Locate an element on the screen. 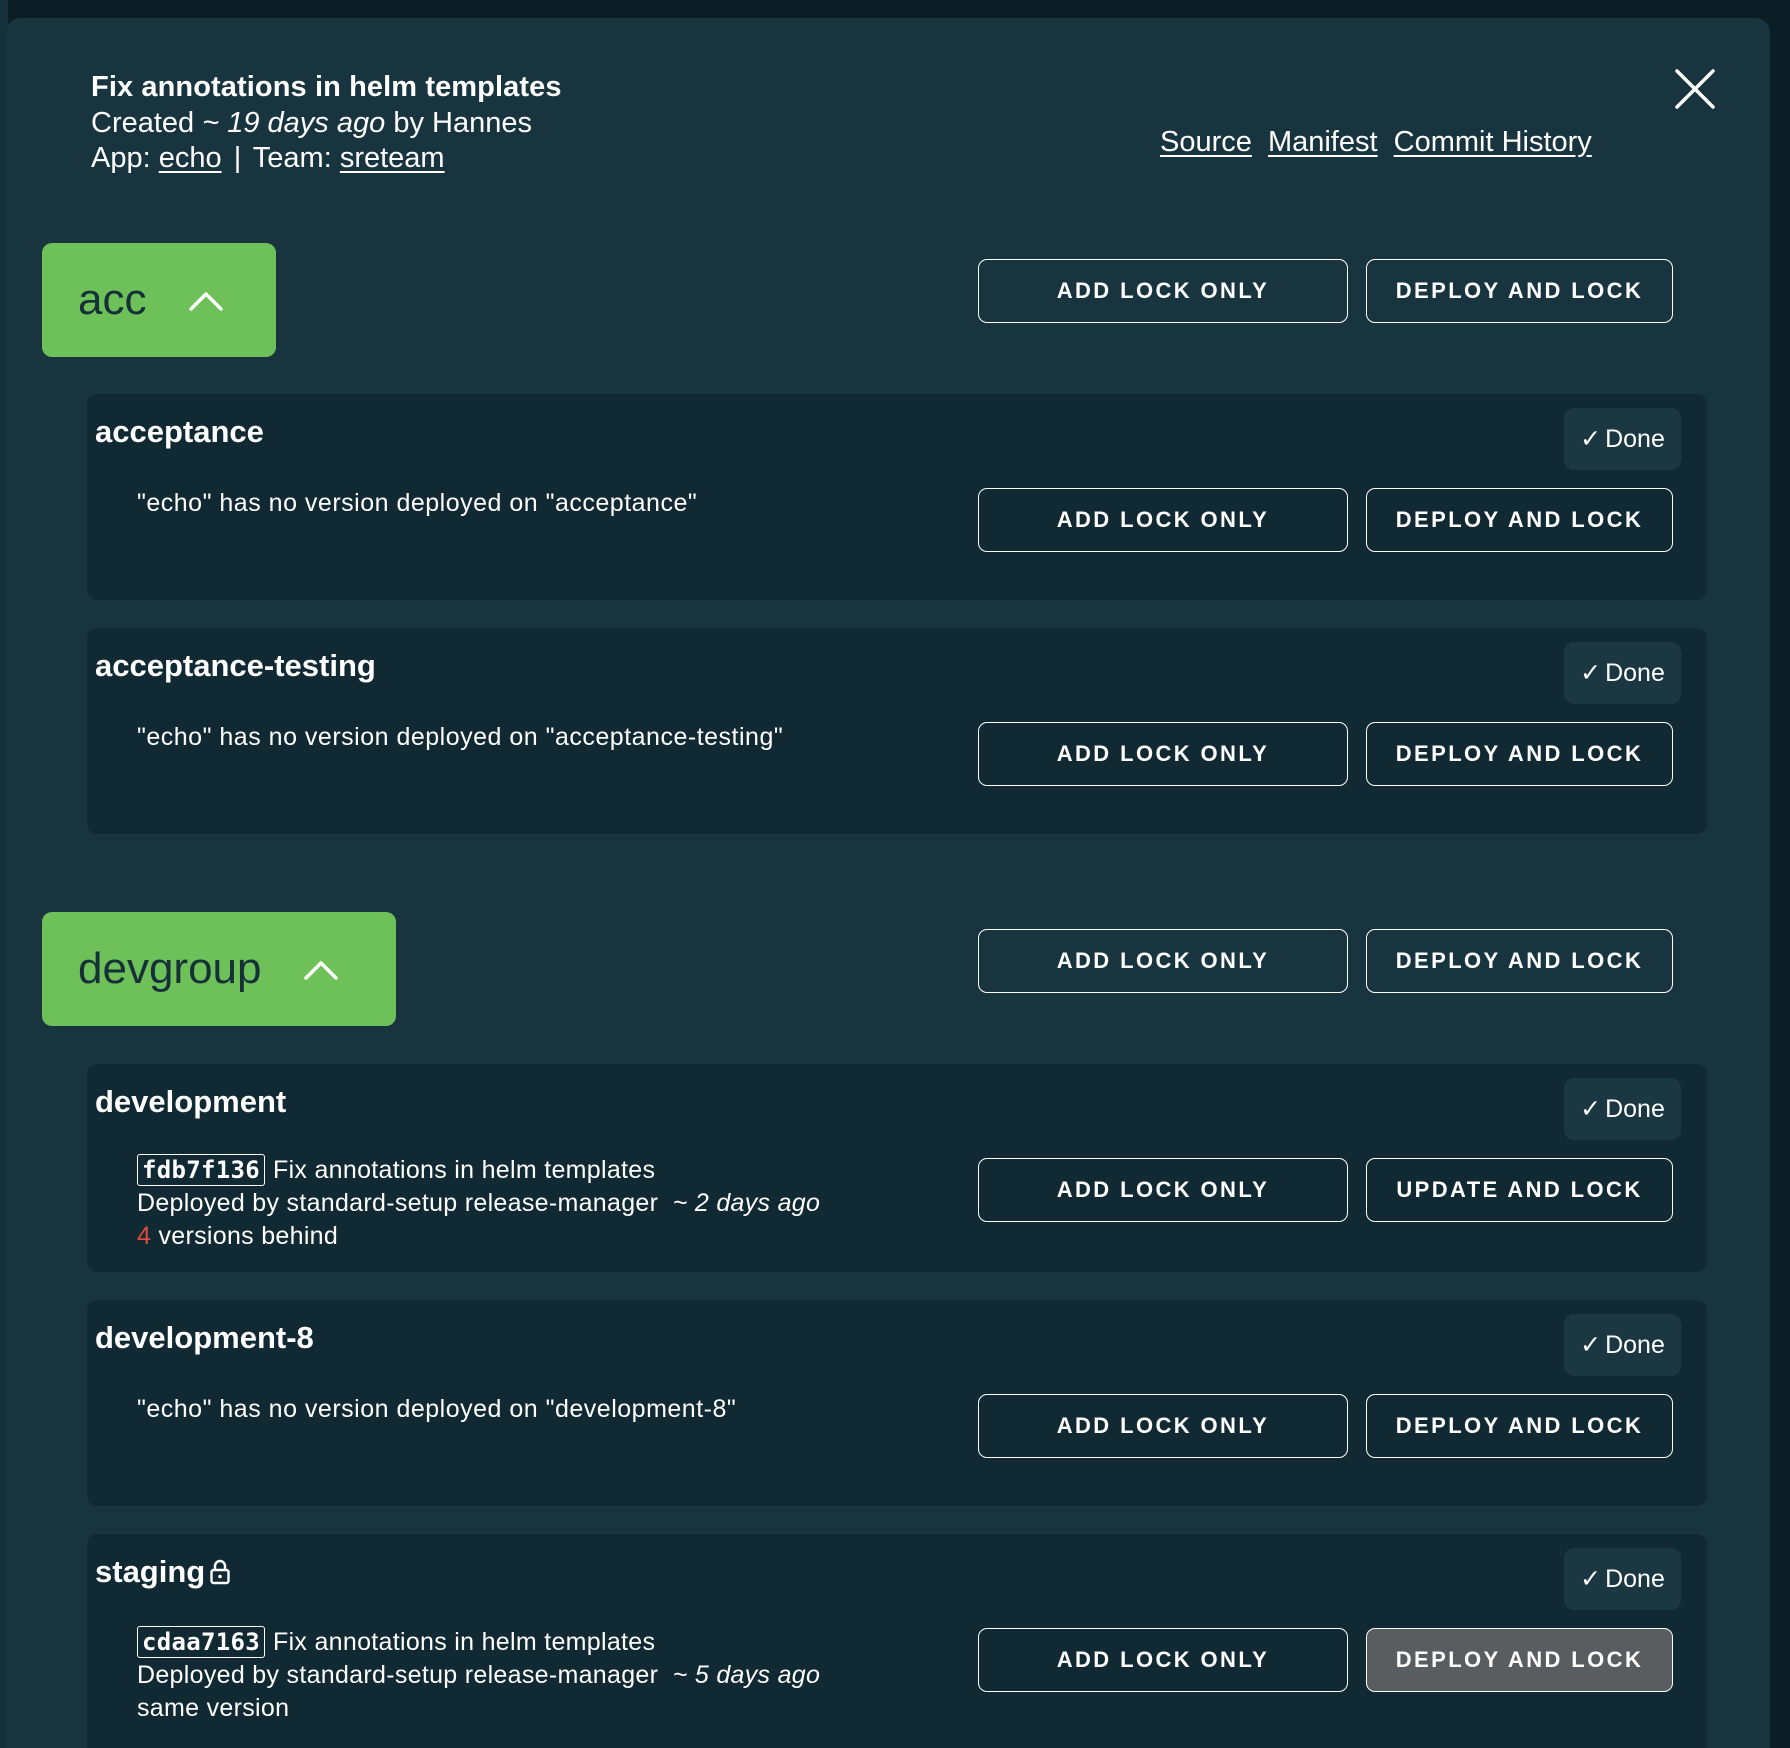 The height and width of the screenshot is (1748, 1790). app-link: echo is located at coordinates (190, 158).